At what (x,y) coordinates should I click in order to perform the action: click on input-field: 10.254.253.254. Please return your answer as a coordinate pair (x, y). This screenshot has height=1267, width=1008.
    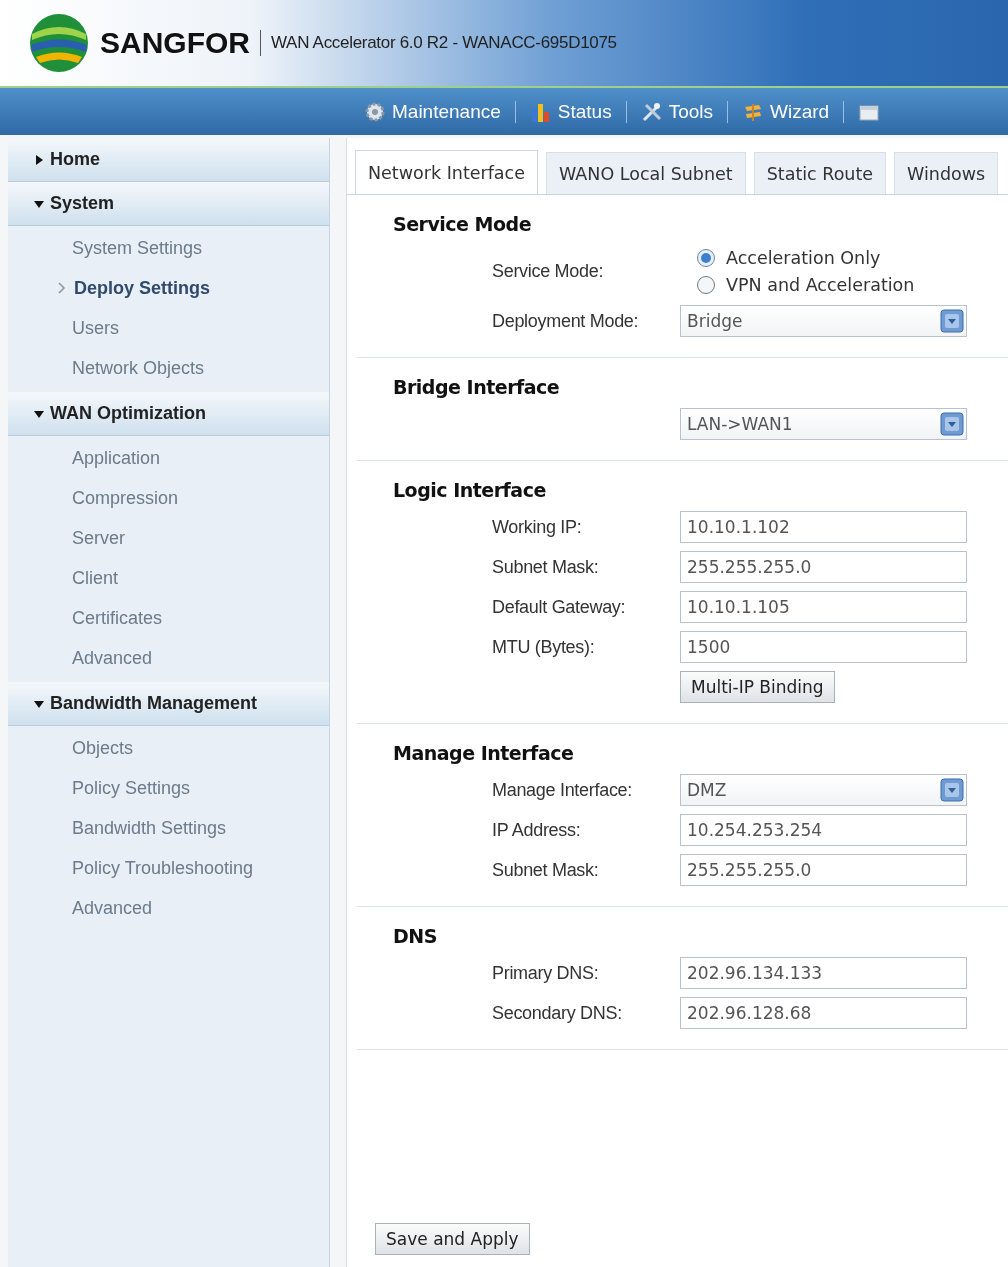
    Looking at the image, I should click on (823, 830).